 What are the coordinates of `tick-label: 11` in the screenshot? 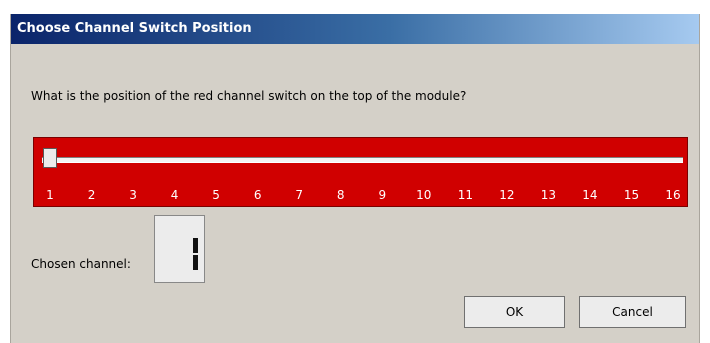 It's located at (465, 195).